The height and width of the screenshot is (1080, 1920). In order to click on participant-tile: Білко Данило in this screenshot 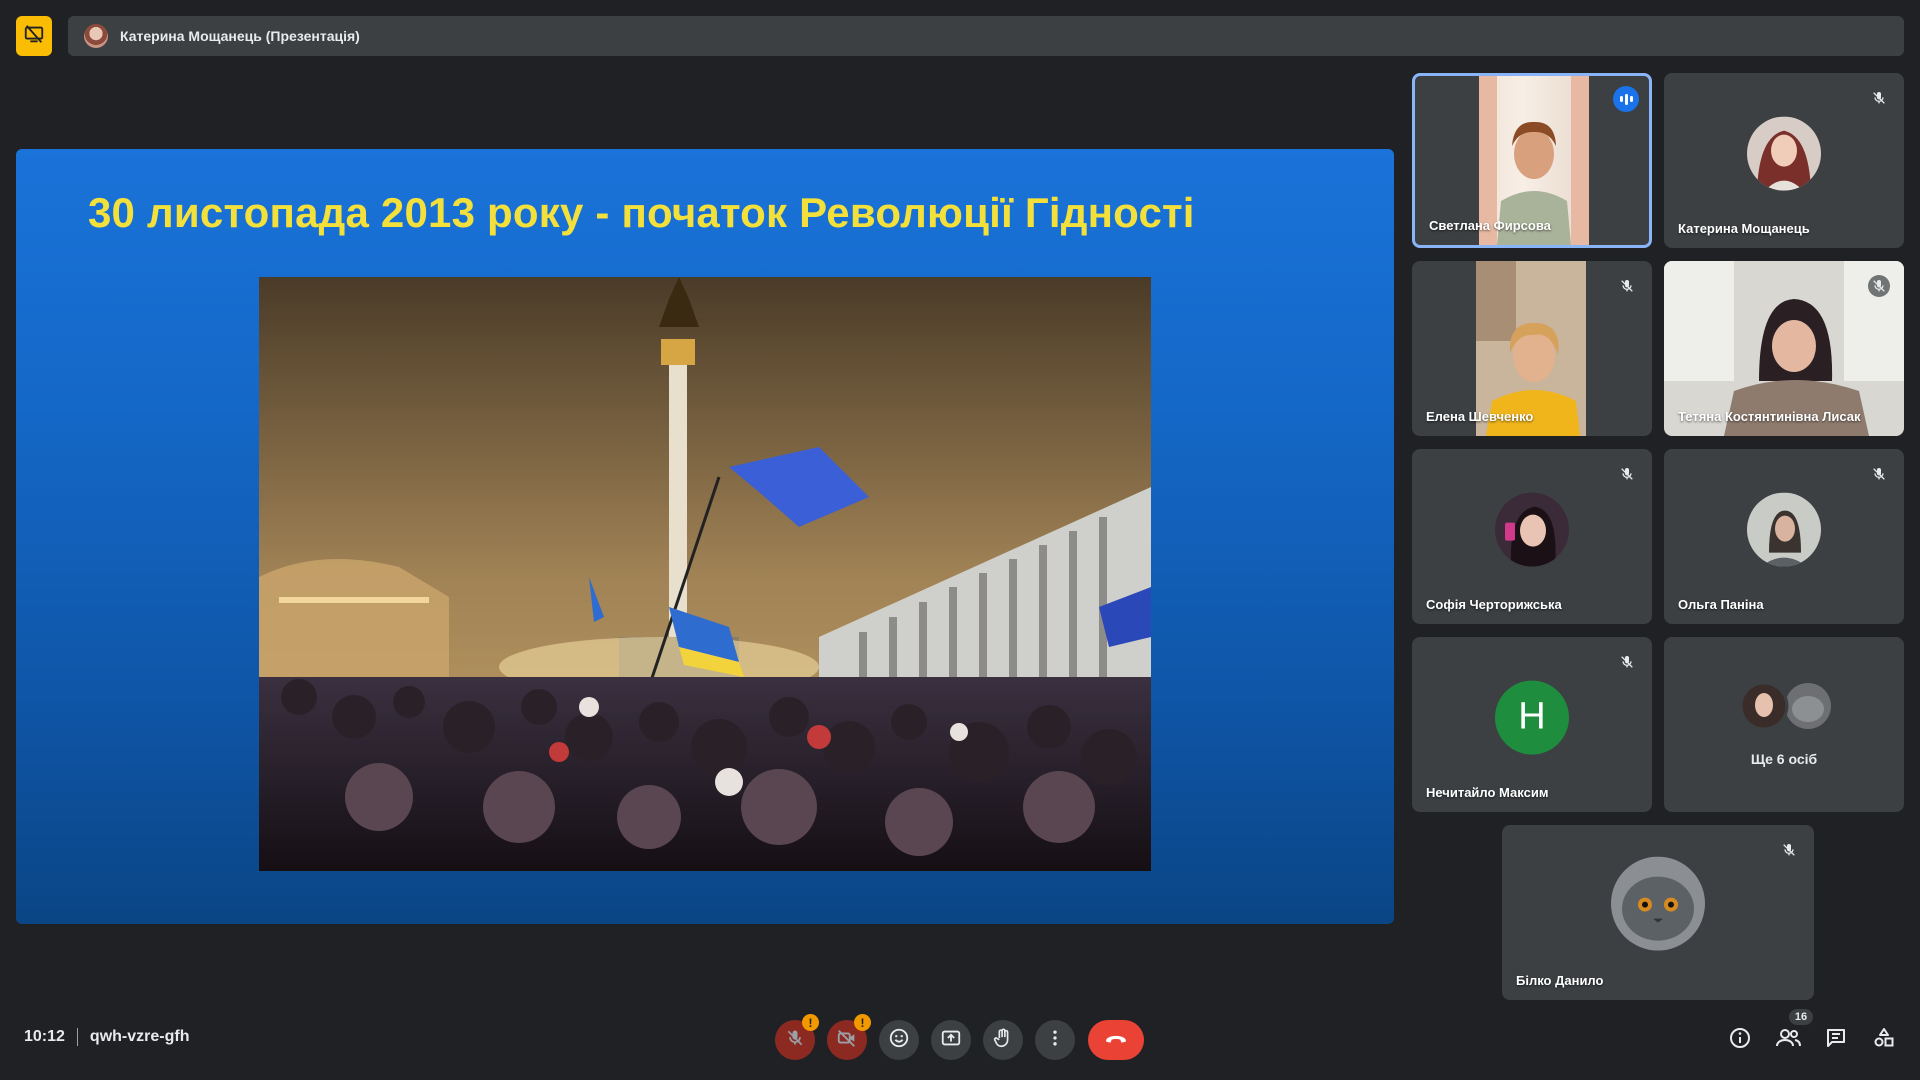, I will do `click(1658, 912)`.